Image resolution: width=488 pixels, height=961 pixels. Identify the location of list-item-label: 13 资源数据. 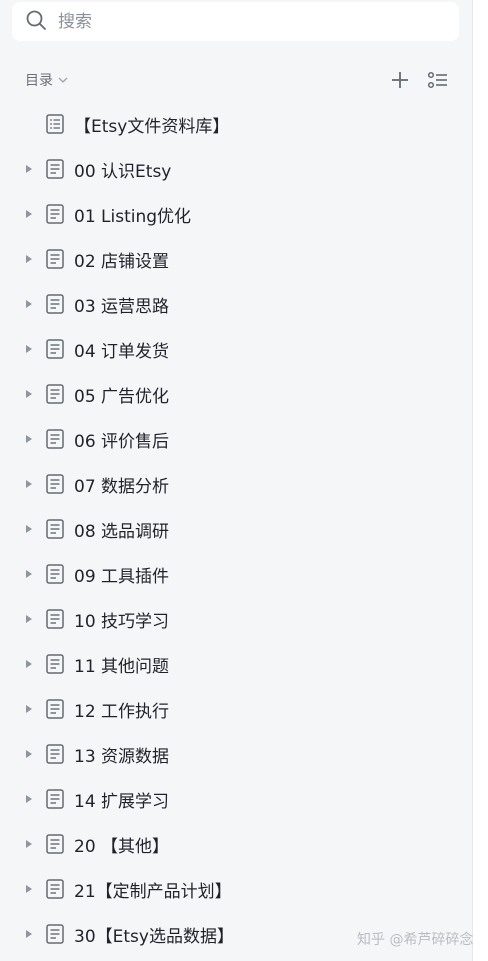
(122, 757).